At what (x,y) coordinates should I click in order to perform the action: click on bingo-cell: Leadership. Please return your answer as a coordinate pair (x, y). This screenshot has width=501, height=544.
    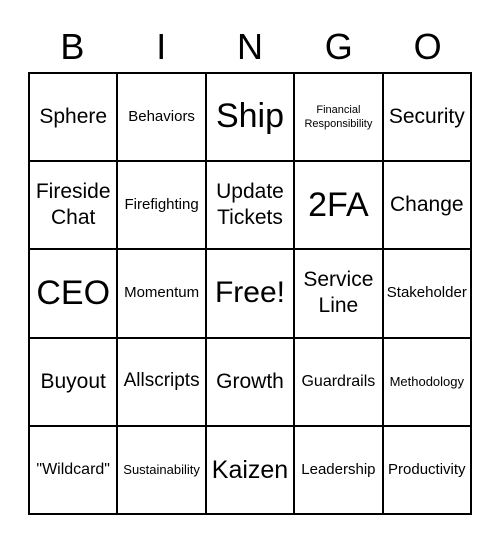
    Looking at the image, I should click on (338, 469).